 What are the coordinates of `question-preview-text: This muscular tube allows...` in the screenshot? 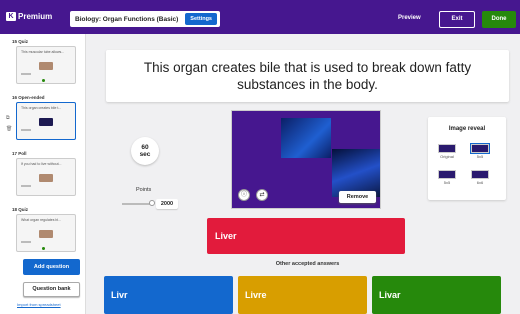 It's located at (43, 52).